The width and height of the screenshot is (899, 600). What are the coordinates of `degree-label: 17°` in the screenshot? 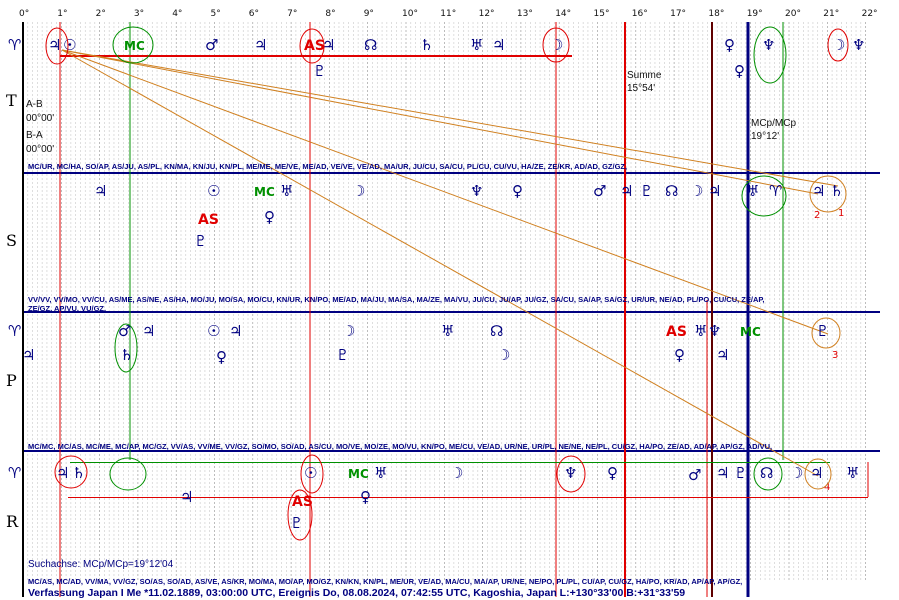 It's located at (678, 14).